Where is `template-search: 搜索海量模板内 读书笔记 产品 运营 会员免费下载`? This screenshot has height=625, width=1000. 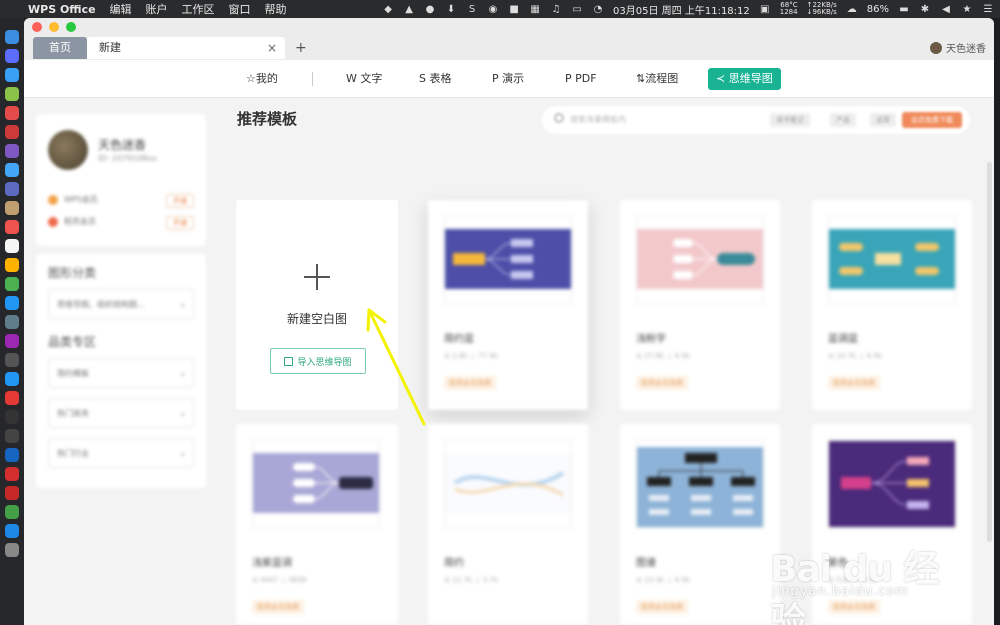
template-search: 搜索海量模板内 读书笔记 产品 运营 会员免费下载 is located at coordinates (756, 120).